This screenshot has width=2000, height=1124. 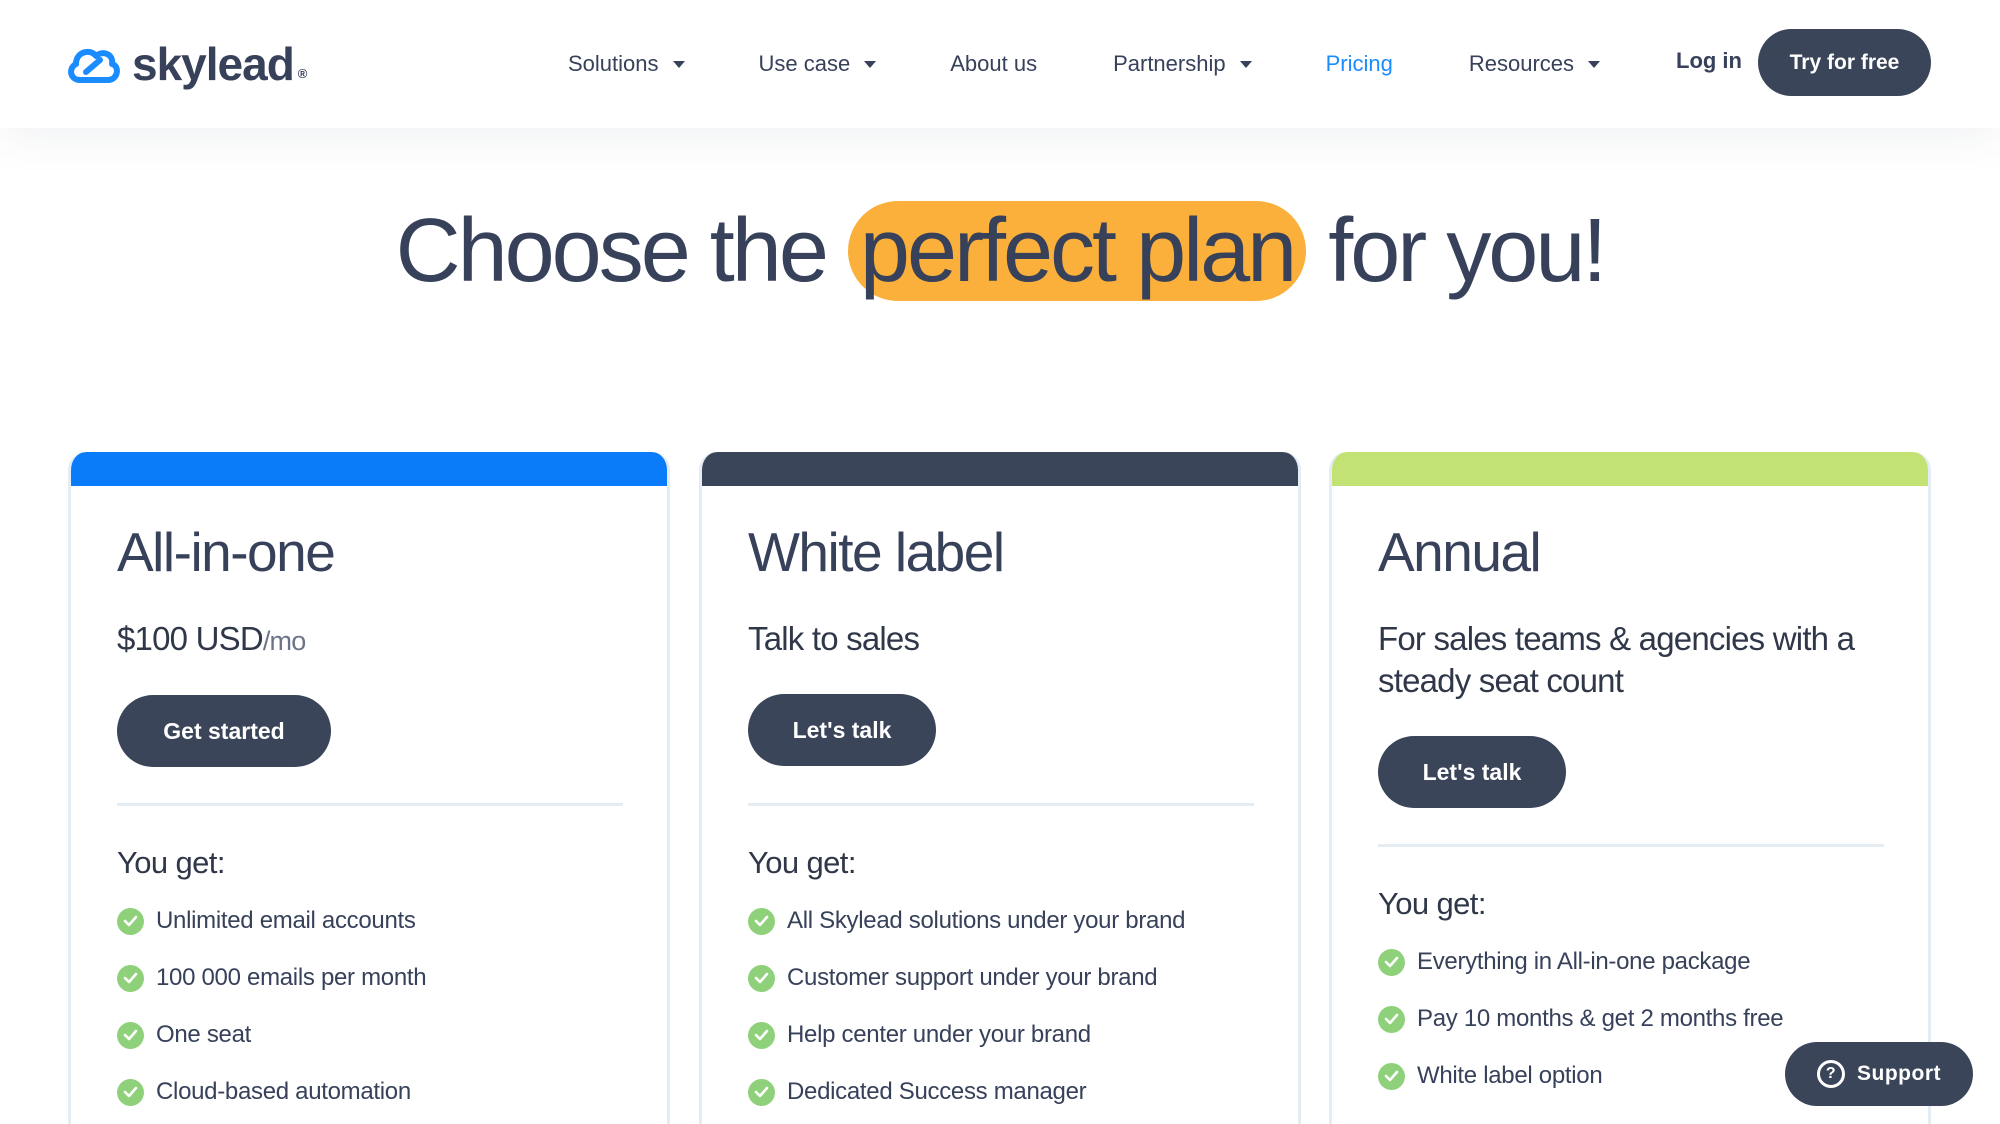 What do you see at coordinates (1490, 1076) in the screenshot?
I see `feature-item: White label option` at bounding box center [1490, 1076].